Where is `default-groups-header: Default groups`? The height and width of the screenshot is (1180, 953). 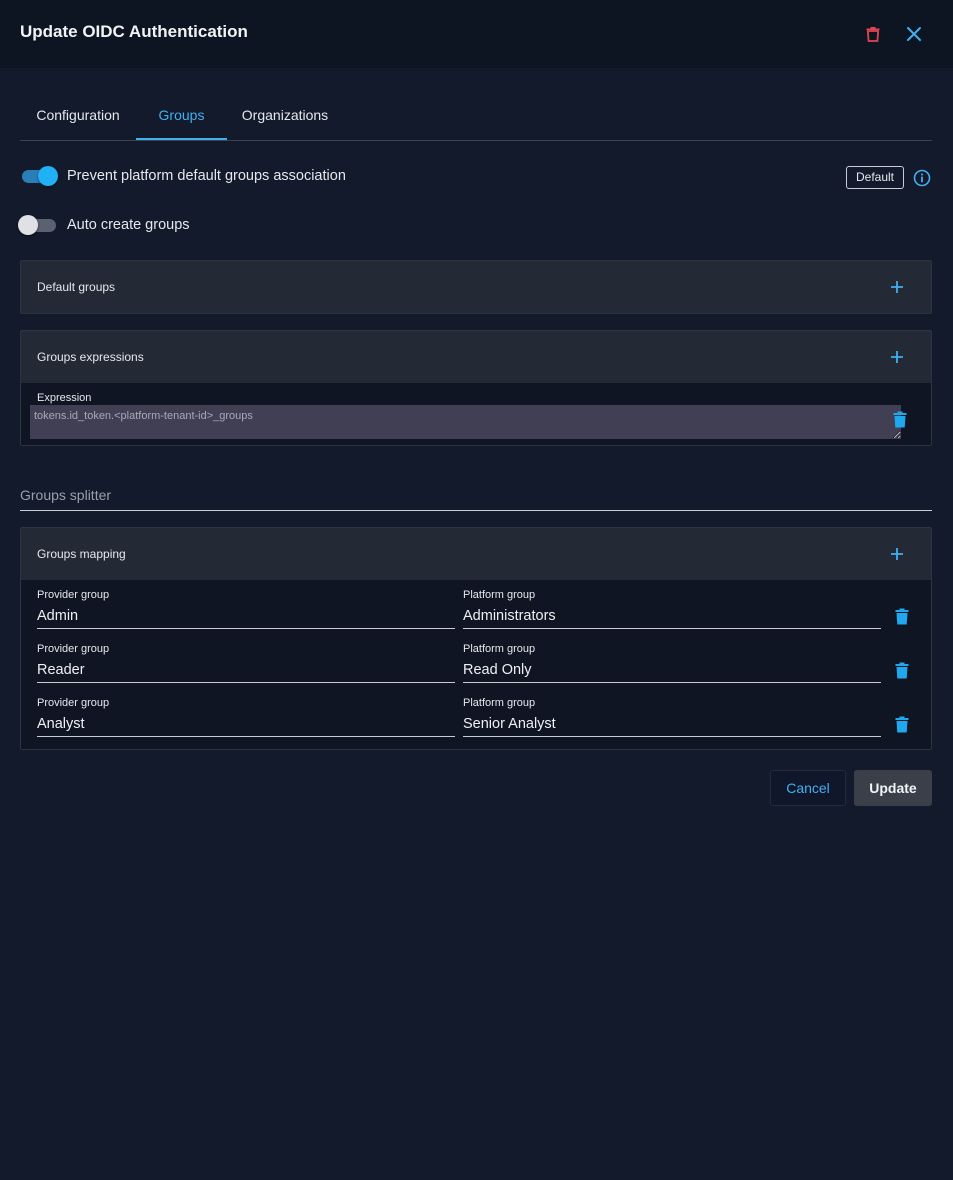 default-groups-header: Default groups is located at coordinates (476, 287).